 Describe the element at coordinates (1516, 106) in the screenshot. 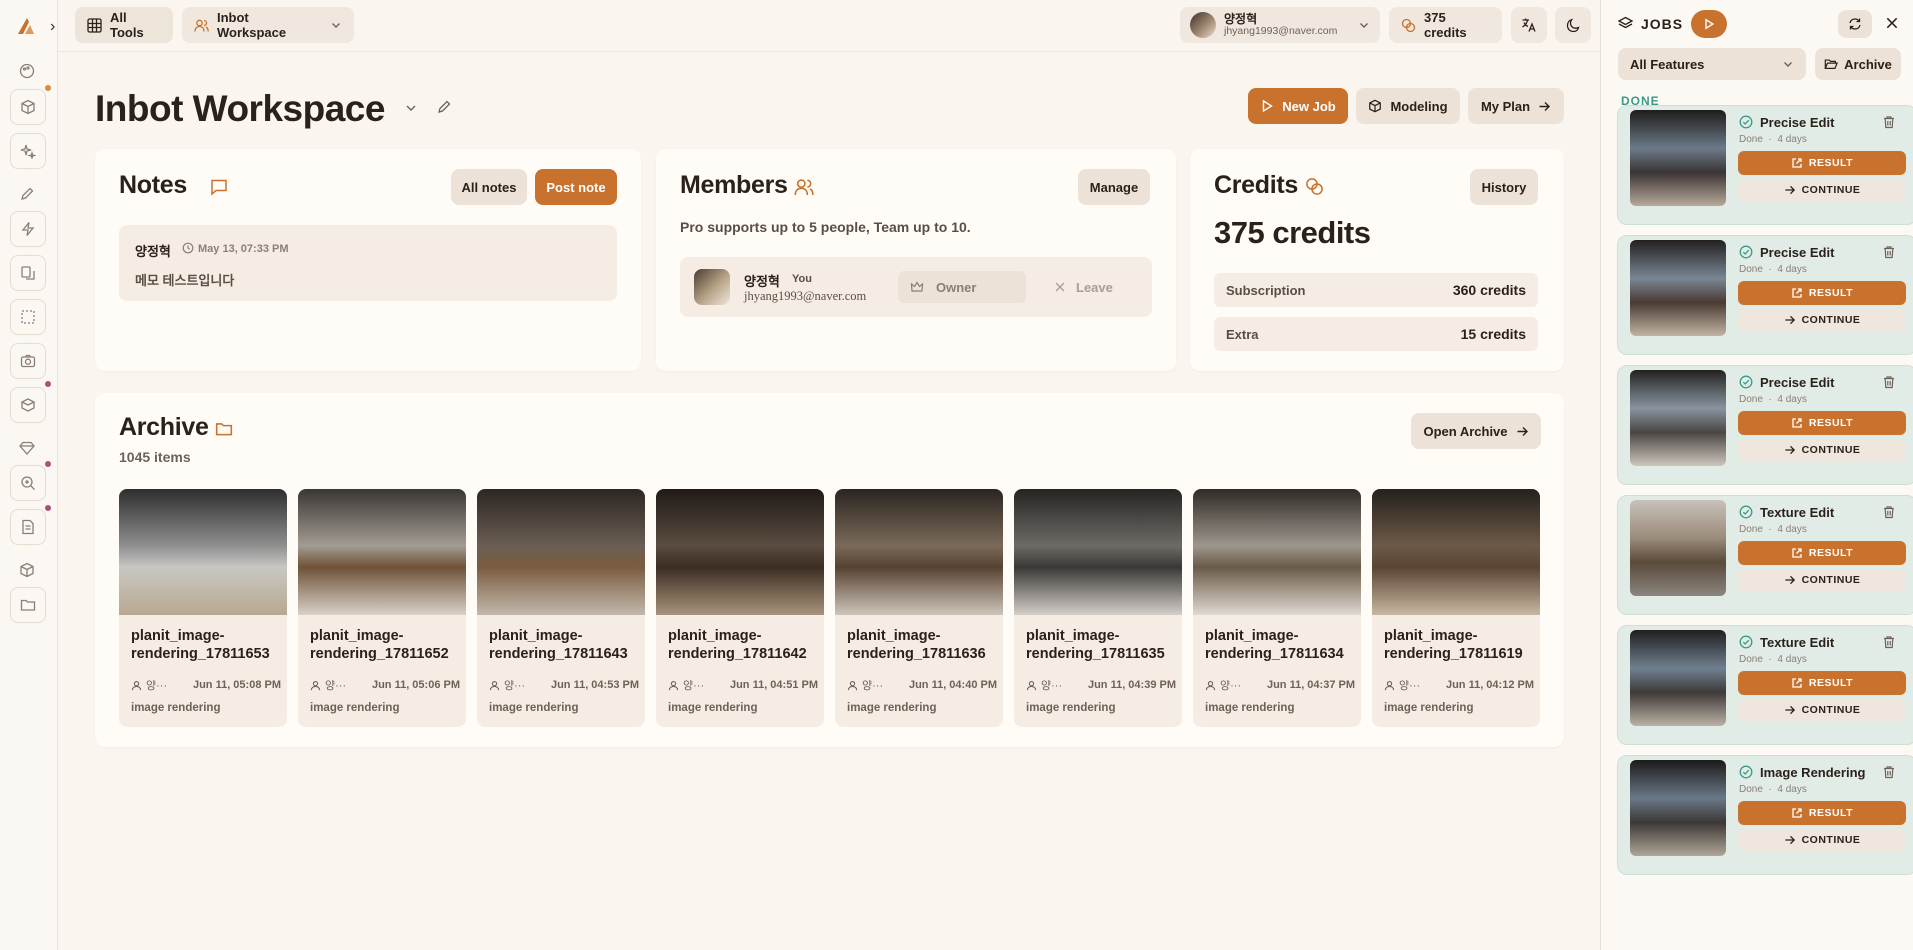

I see `my-plan-button: My Plan` at that location.